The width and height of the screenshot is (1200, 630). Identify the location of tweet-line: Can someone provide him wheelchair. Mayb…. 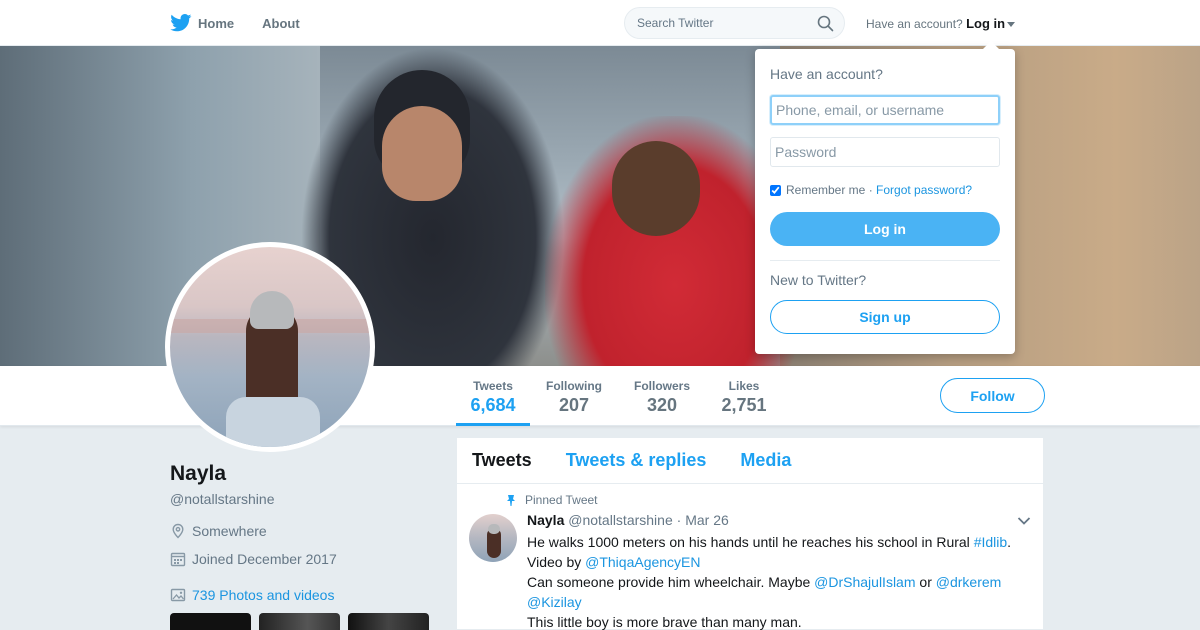
(777, 582).